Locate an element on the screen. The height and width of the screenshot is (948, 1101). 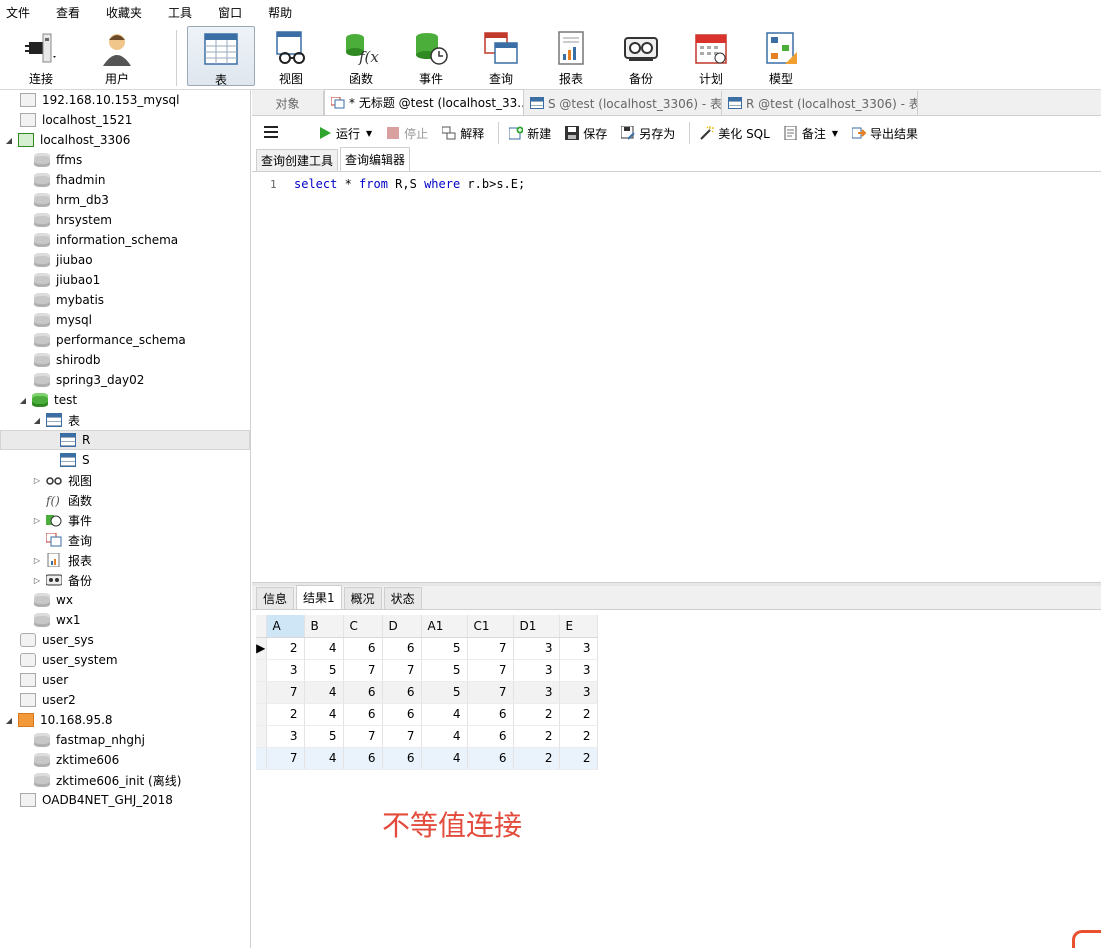
backup-button: 备份 is located at coordinates (641, 56).